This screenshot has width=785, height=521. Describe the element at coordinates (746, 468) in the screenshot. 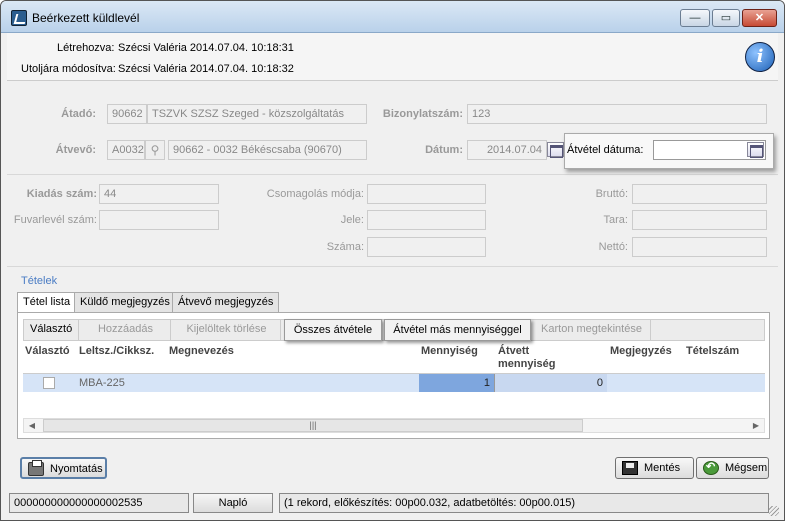

I see `cancel-button-label: Mégsem` at that location.